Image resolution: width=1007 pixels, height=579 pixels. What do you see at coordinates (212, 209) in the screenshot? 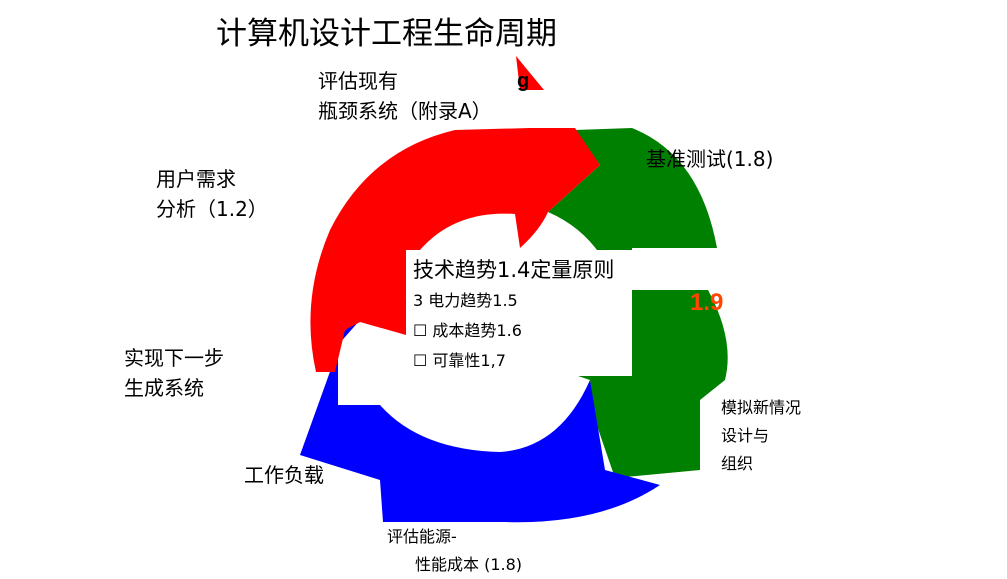
I see `label-line: 分析（1.2）` at bounding box center [212, 209].